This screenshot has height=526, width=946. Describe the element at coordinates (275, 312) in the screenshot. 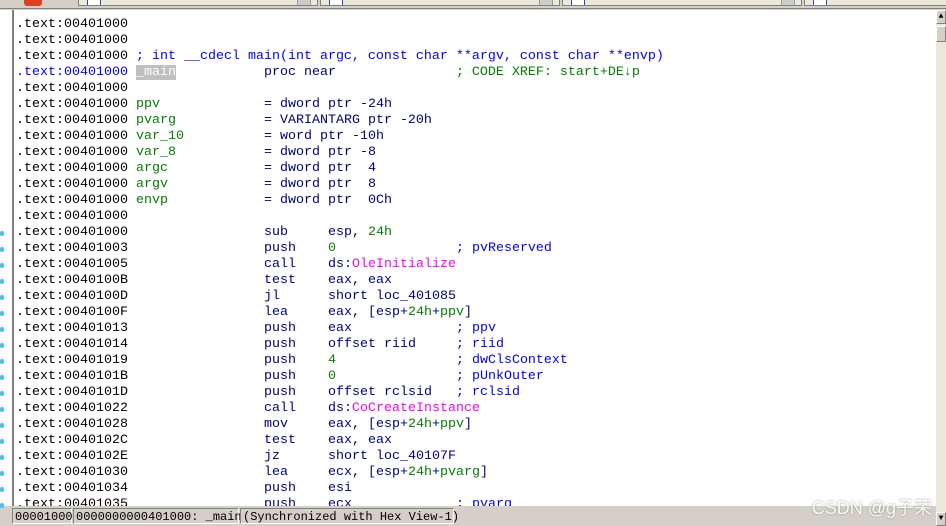

I see `mnemonic: lea` at that location.